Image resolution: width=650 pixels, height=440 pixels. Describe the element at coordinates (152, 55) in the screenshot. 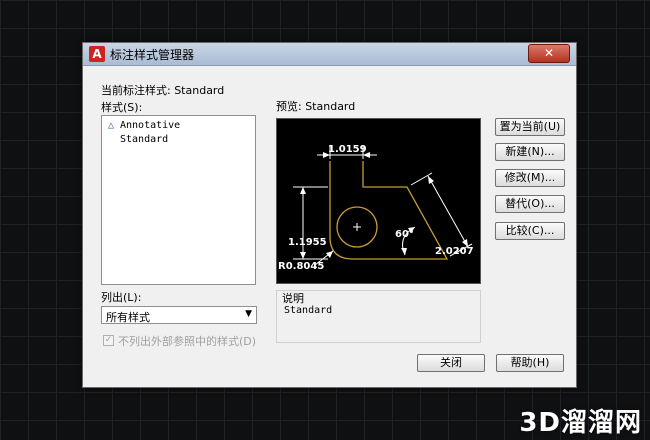

I see `window-title: 标注样式管理器` at that location.